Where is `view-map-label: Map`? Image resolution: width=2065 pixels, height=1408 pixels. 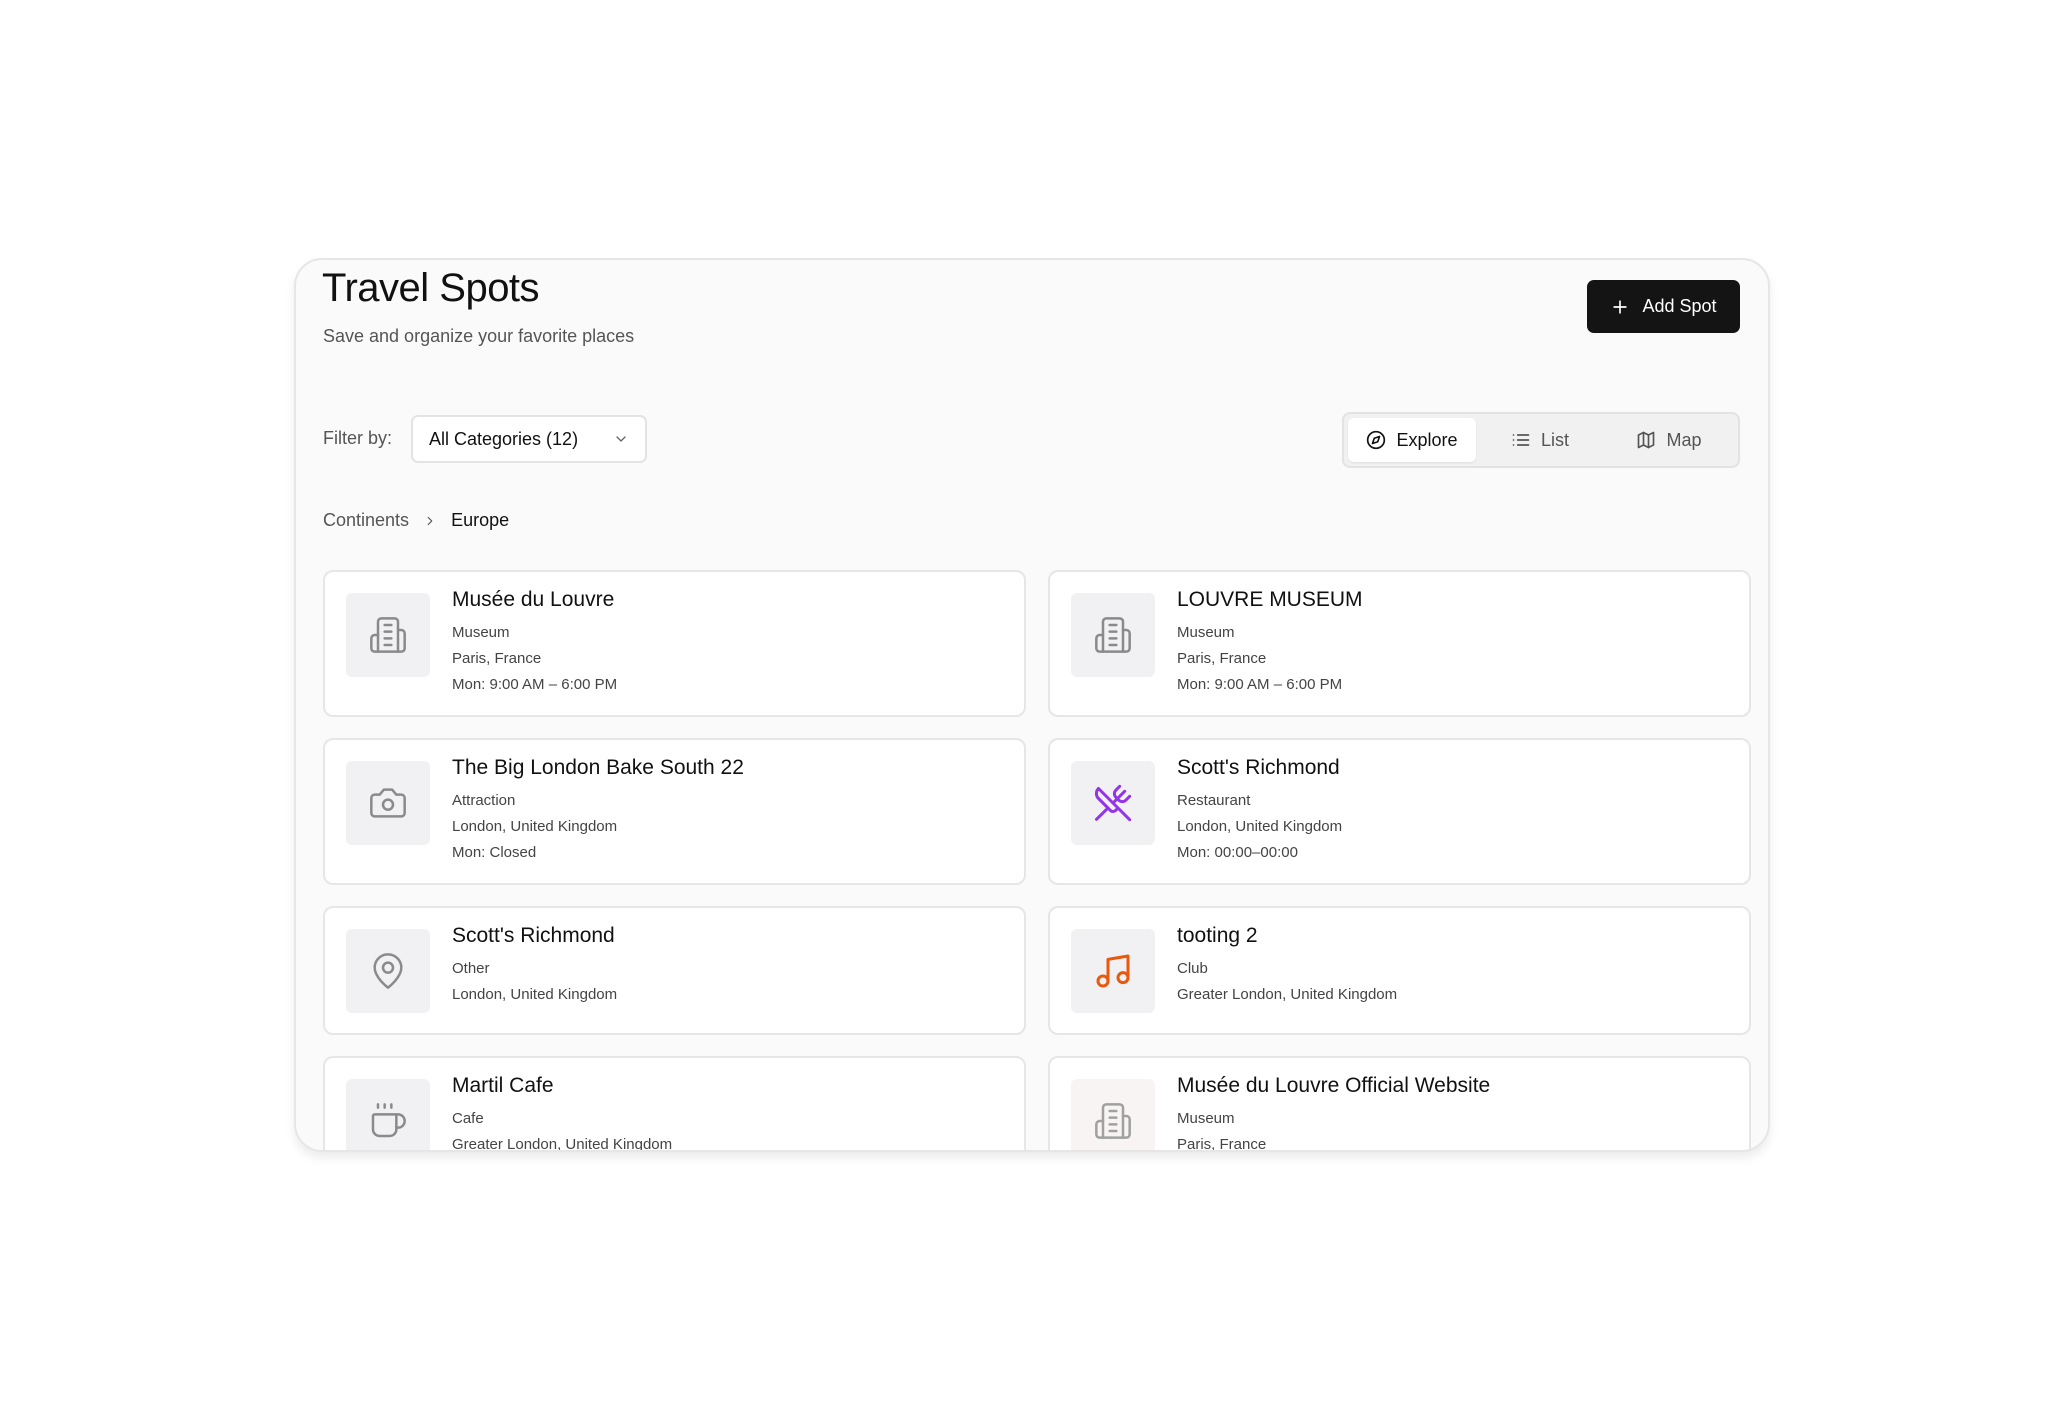 view-map-label: Map is located at coordinates (1684, 439).